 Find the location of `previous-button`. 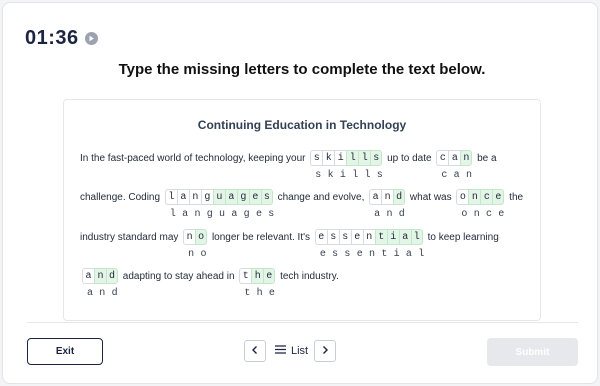

previous-button is located at coordinates (255, 351).